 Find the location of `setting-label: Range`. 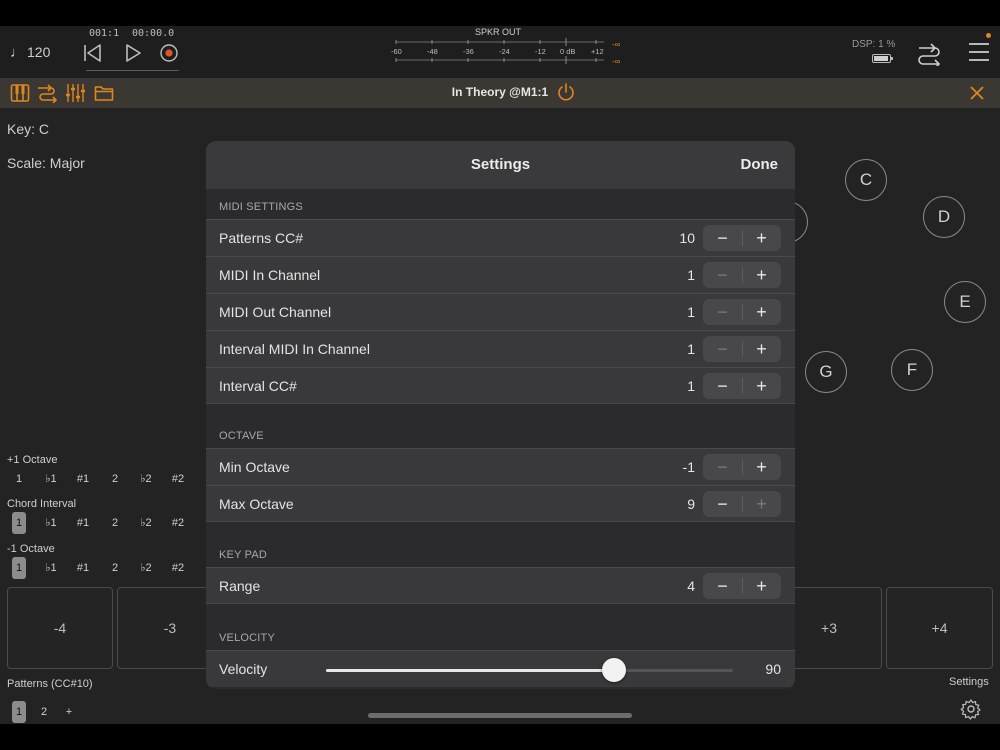

setting-label: Range is located at coordinates (240, 586).